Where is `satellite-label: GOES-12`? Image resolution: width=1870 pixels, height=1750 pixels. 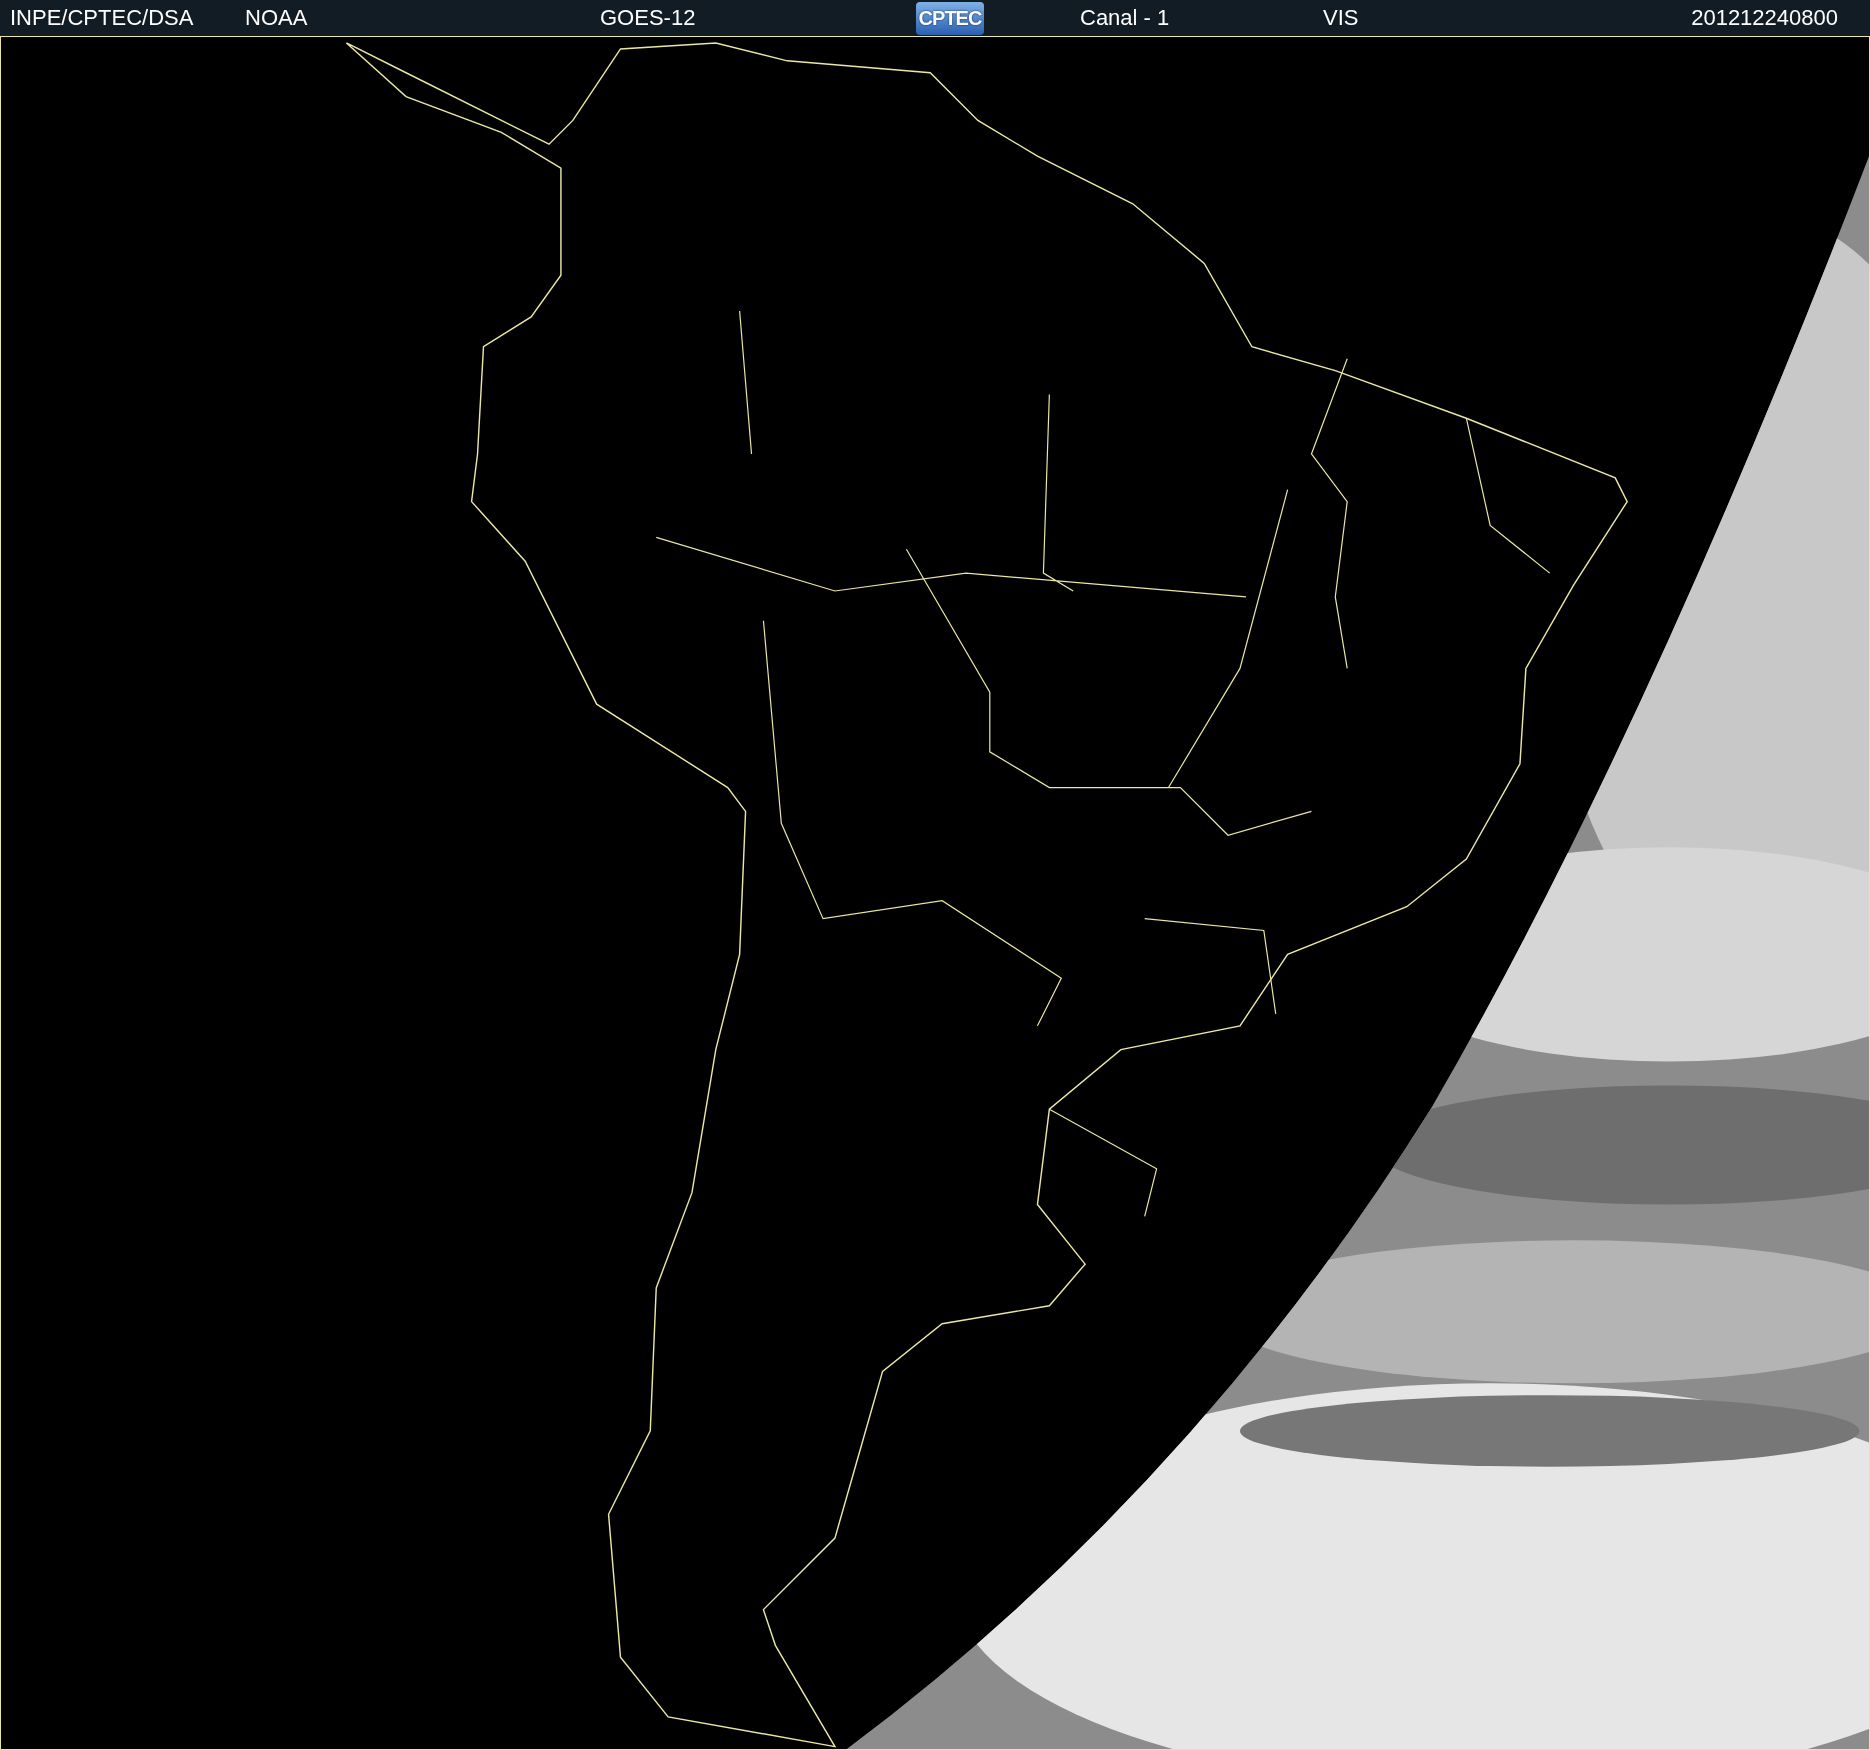 satellite-label: GOES-12 is located at coordinates (648, 18).